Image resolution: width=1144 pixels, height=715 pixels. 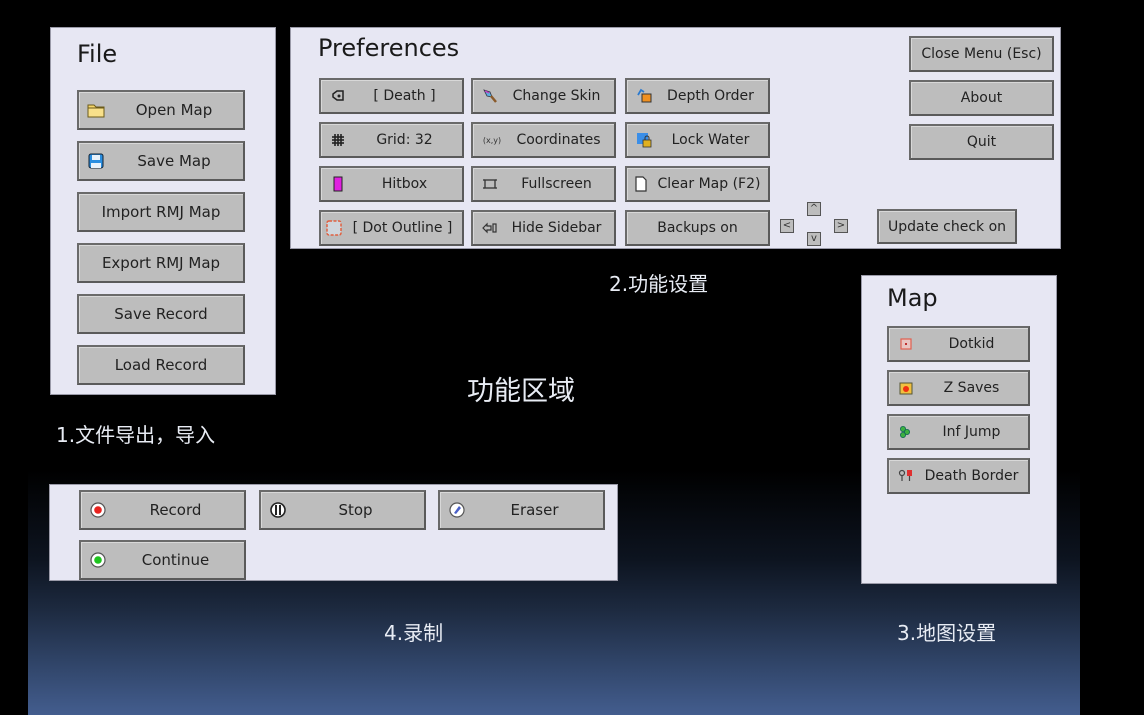 What do you see at coordinates (556, 184) in the screenshot?
I see `fullscreen-label: Fullscreen` at bounding box center [556, 184].